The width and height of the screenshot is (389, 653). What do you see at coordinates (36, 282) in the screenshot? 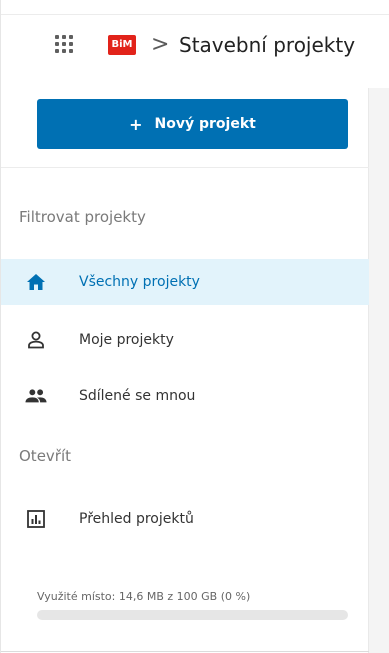
I see `home-icon` at bounding box center [36, 282].